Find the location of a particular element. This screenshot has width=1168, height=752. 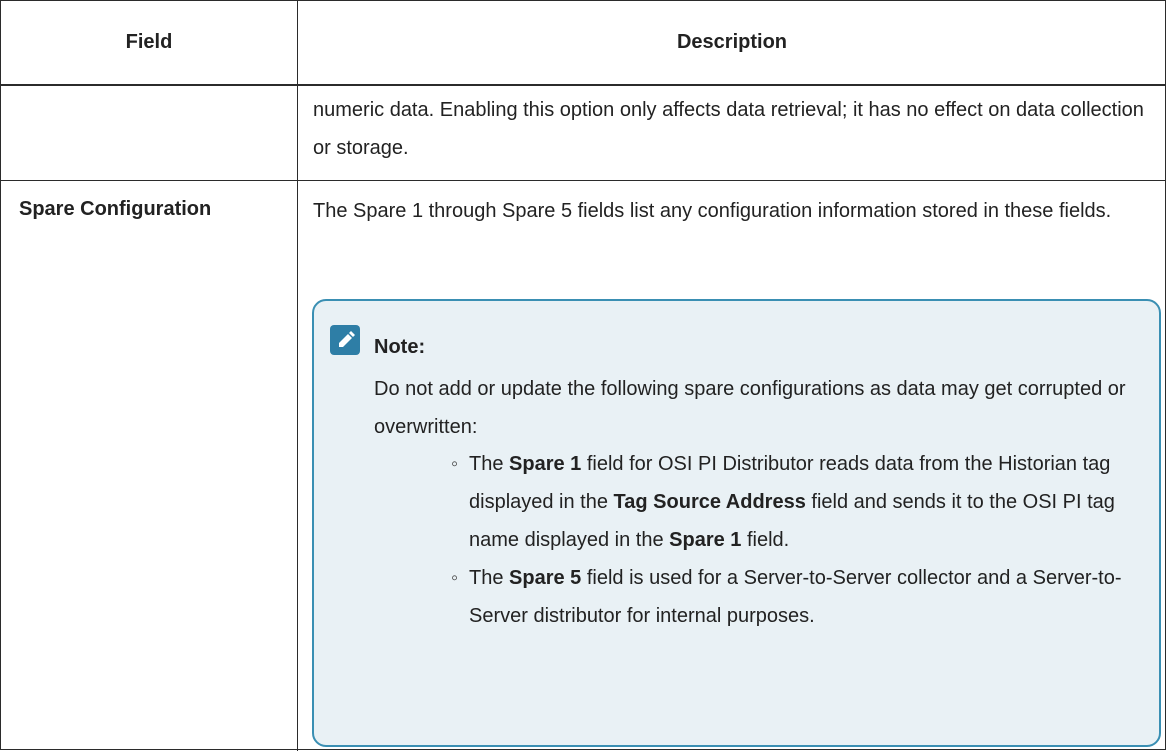

row2-field-name: Spare Configuration is located at coordinates (115, 209).